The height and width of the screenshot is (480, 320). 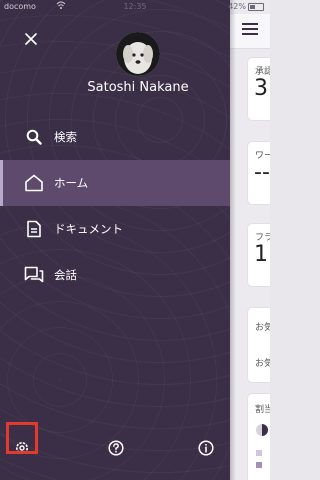 What do you see at coordinates (88, 229) in the screenshot?
I see `nav-item-label: ドキュメント` at bounding box center [88, 229].